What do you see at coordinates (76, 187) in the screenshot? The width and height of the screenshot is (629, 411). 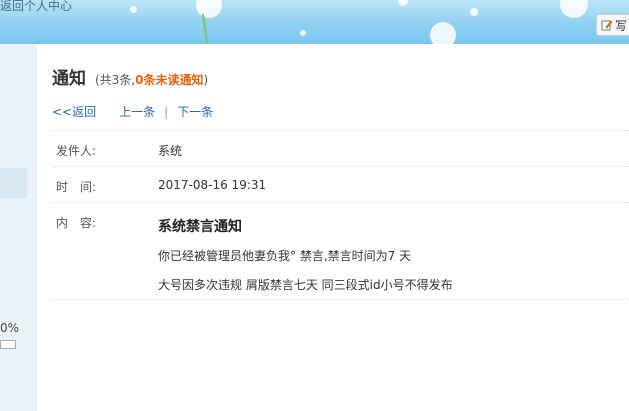 I see `time-label: 时 间:` at bounding box center [76, 187].